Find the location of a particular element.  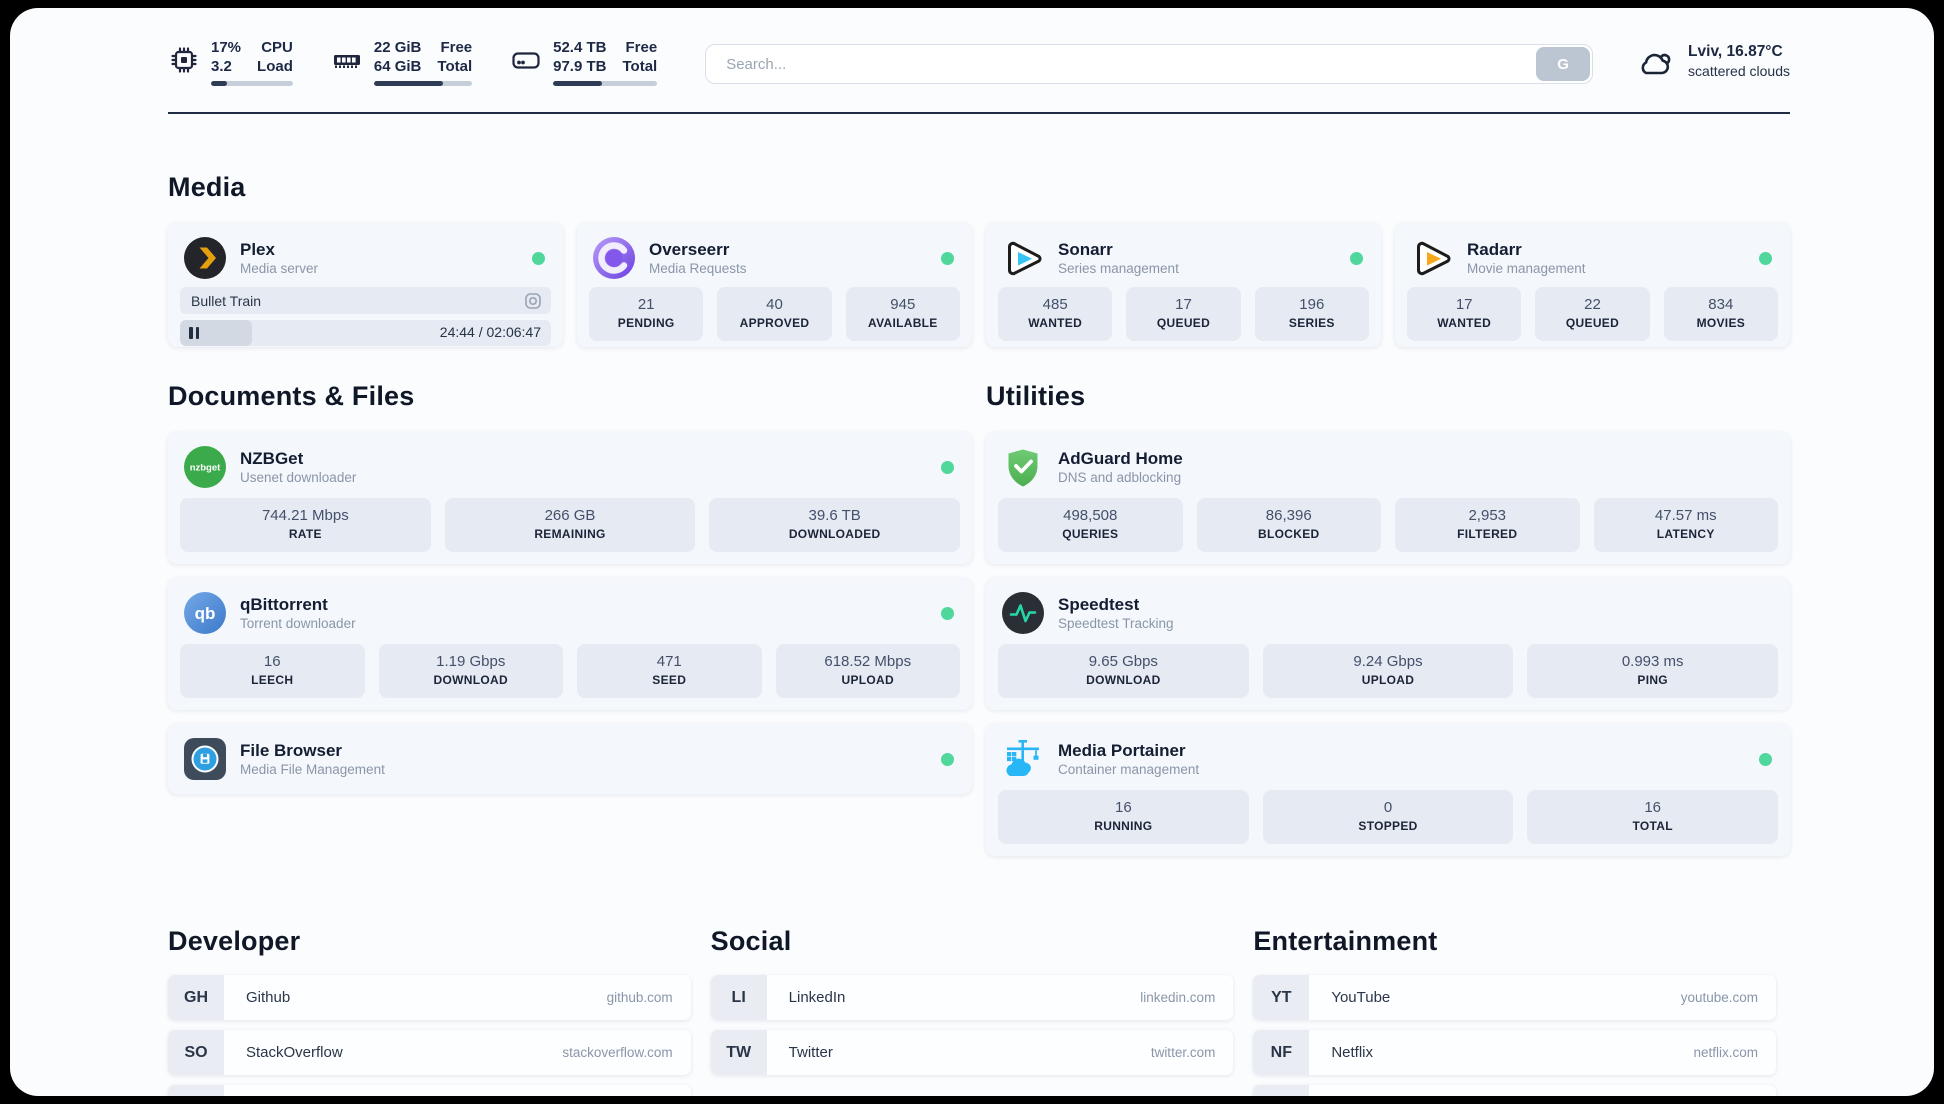

cpu-values: 17% 3.2 is located at coordinates (226, 57).